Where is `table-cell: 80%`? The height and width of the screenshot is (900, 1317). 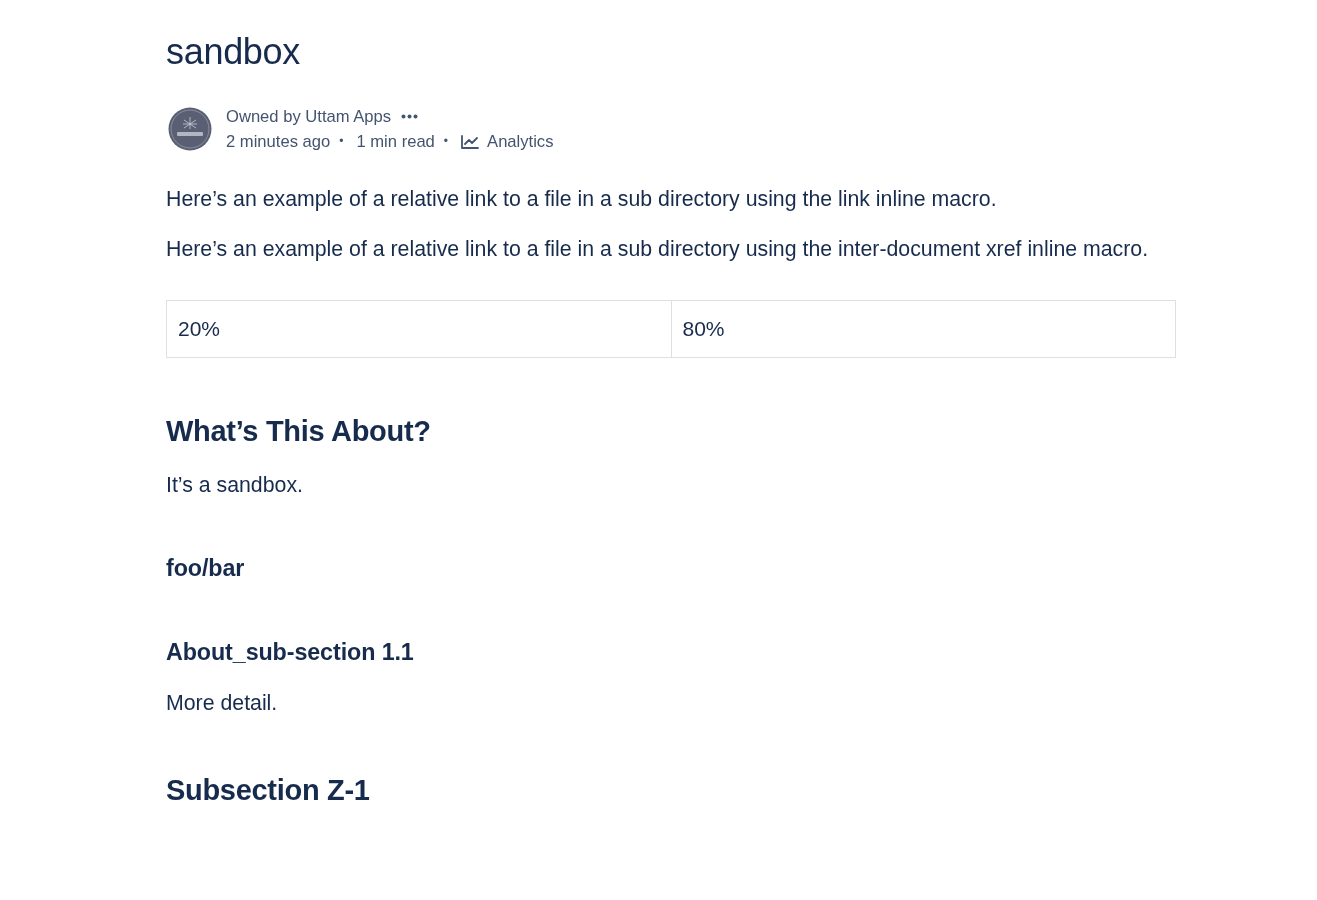 table-cell: 80% is located at coordinates (923, 329).